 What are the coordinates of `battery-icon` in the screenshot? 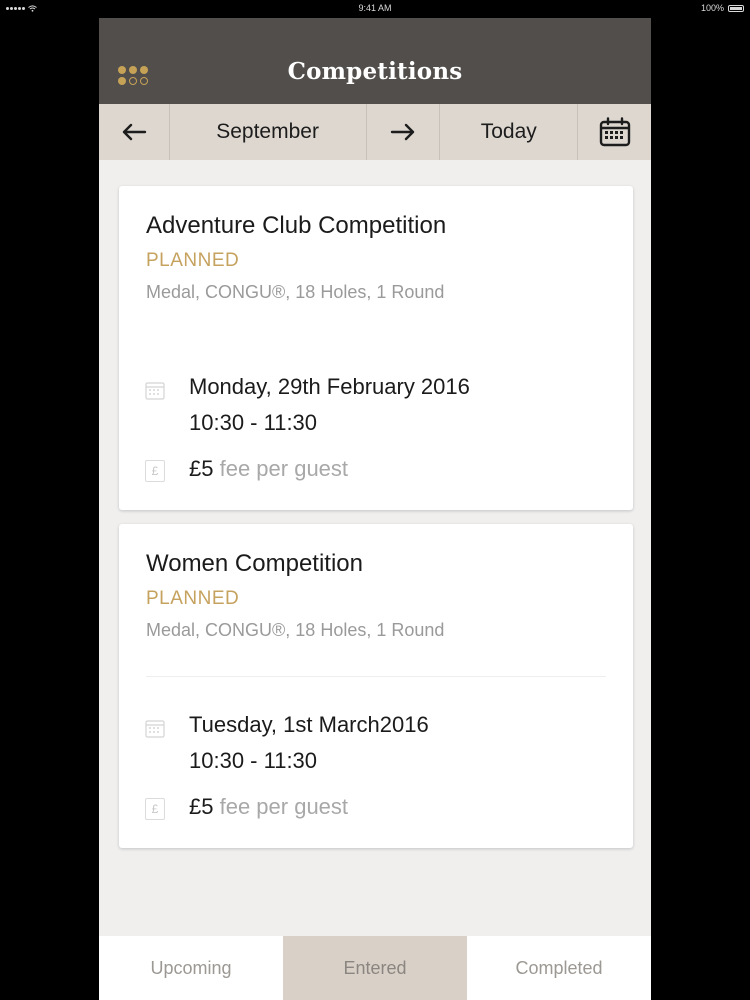 It's located at (736, 8).